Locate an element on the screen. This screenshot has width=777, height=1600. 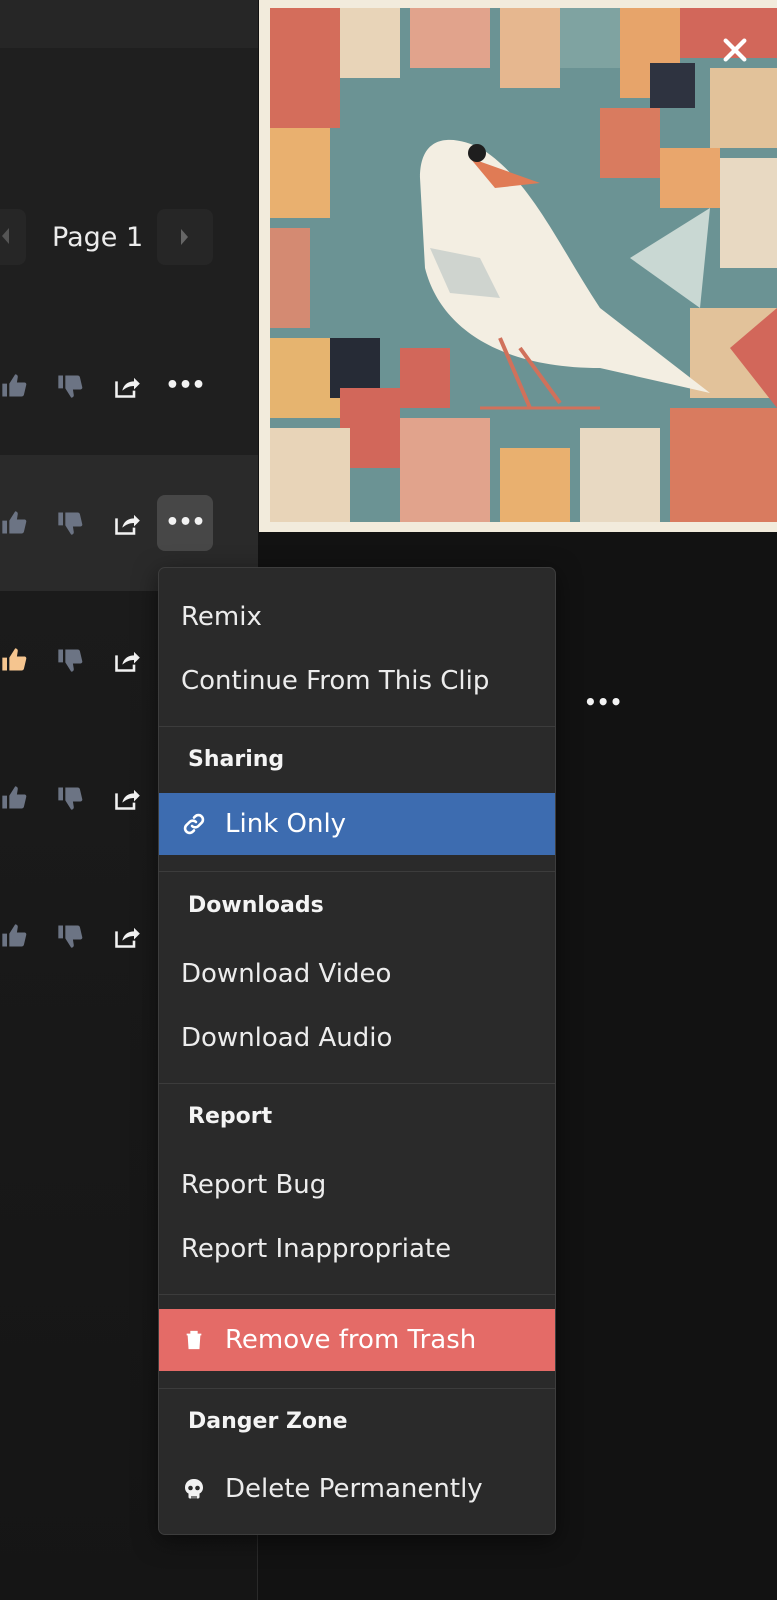
menu-item-label: Link Only is located at coordinates (286, 824).